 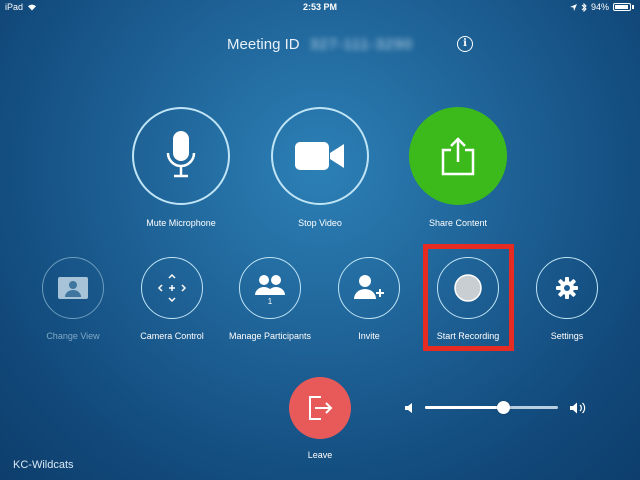 I want to click on manage-participants-button: 1, so click(x=270, y=288).